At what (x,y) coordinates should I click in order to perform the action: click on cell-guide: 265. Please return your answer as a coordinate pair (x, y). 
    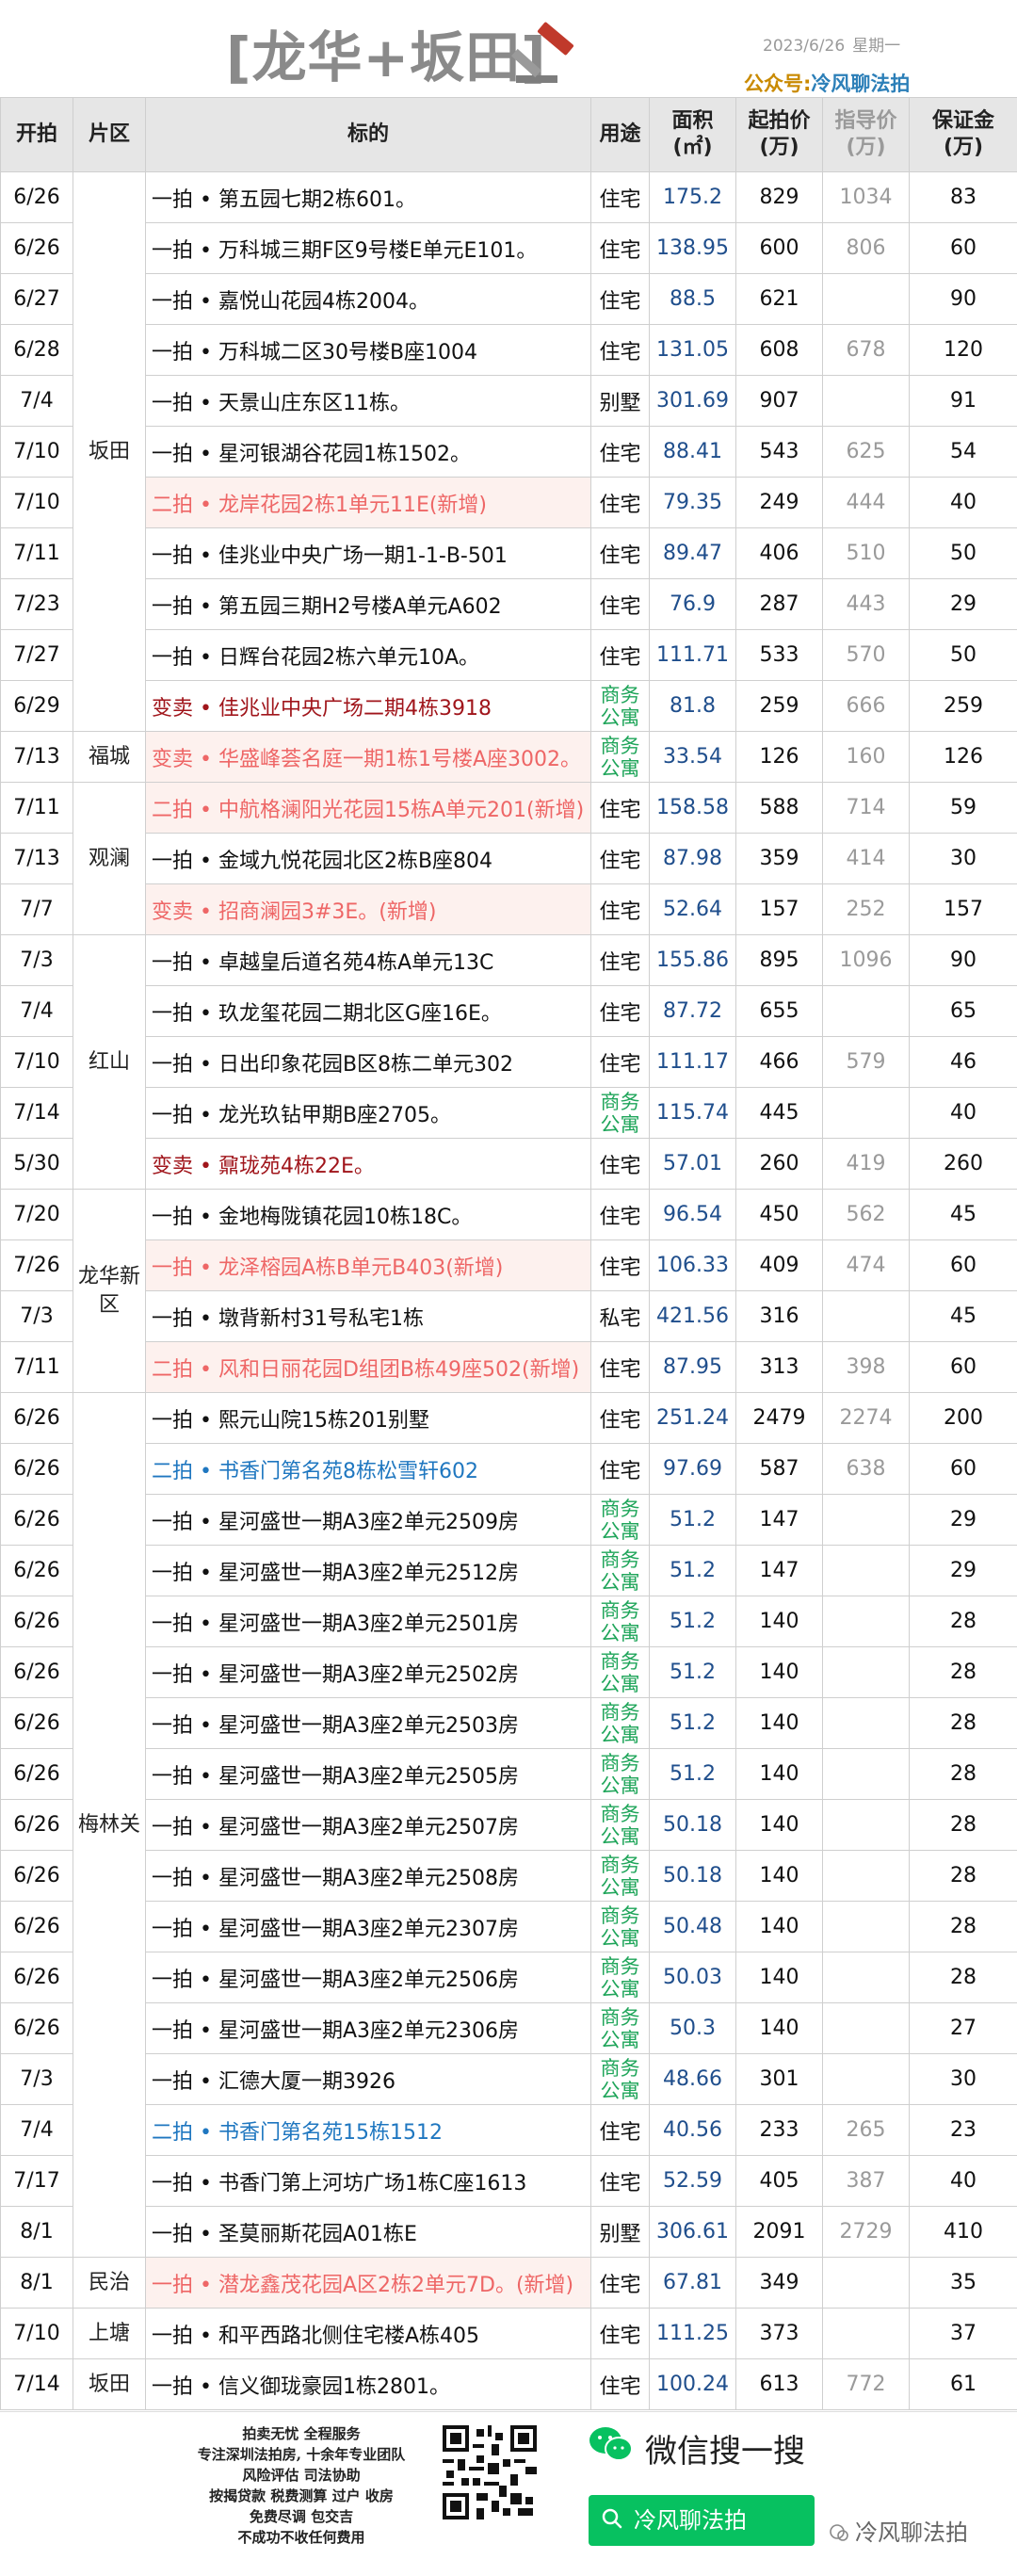
    Looking at the image, I should click on (866, 2130).